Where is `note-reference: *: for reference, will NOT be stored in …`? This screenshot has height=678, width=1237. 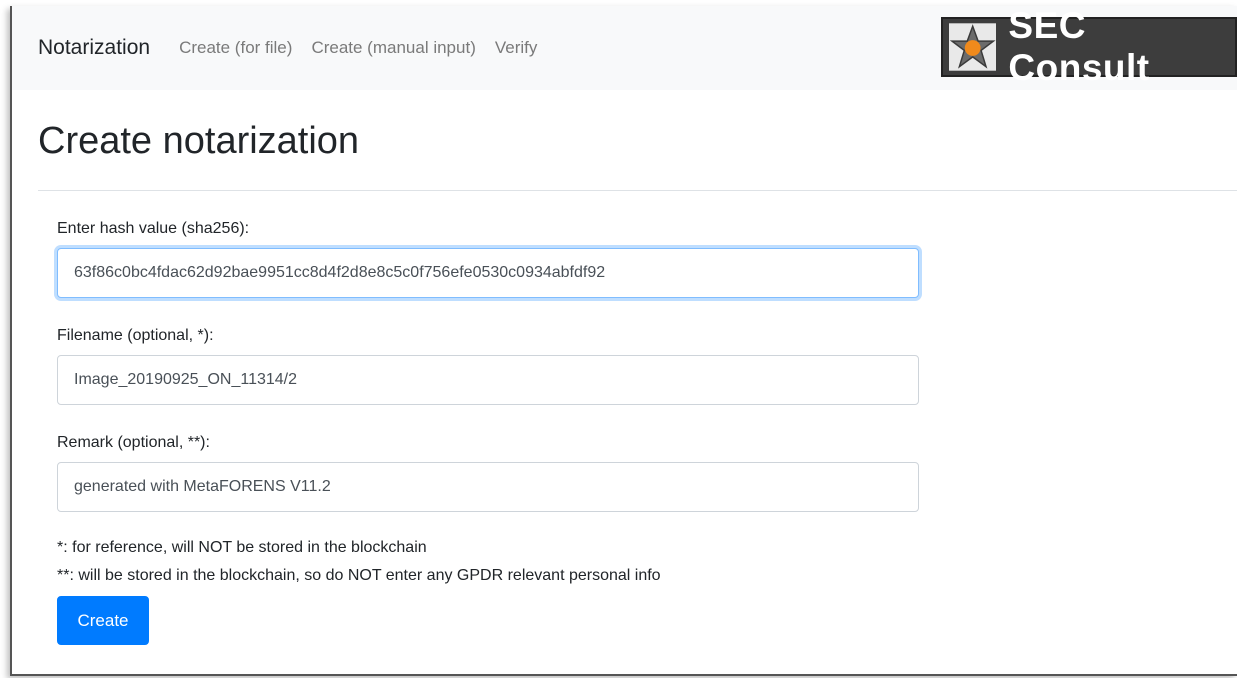 note-reference: *: for reference, will NOT be stored in … is located at coordinates (242, 547).